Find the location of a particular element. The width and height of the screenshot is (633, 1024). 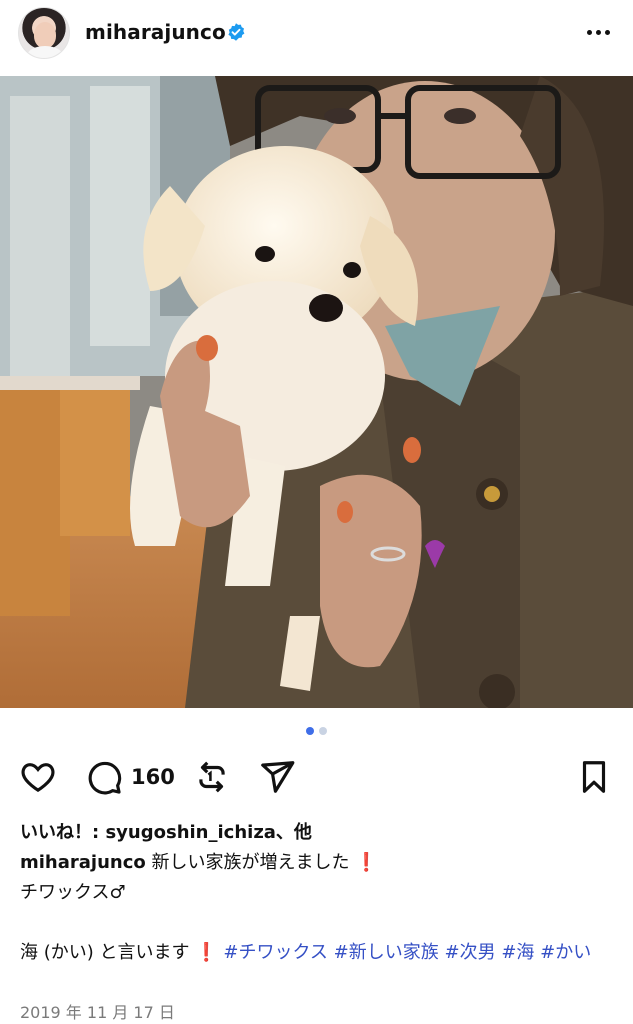

share-button is located at coordinates (277, 777).